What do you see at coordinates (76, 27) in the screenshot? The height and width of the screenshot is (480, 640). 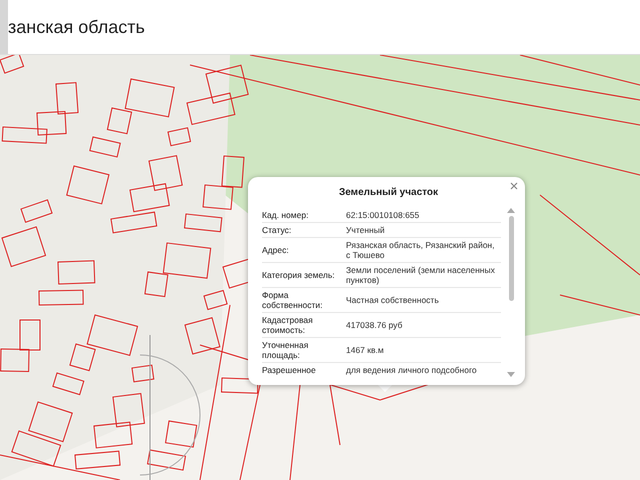 I see `page-title: занская область` at bounding box center [76, 27].